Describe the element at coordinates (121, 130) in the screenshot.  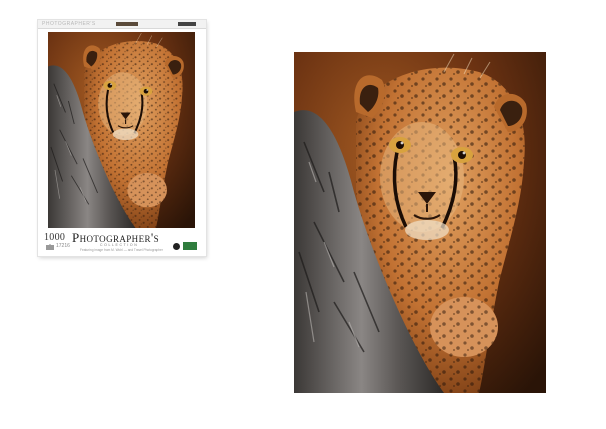
I see `box-cover-photo` at that location.